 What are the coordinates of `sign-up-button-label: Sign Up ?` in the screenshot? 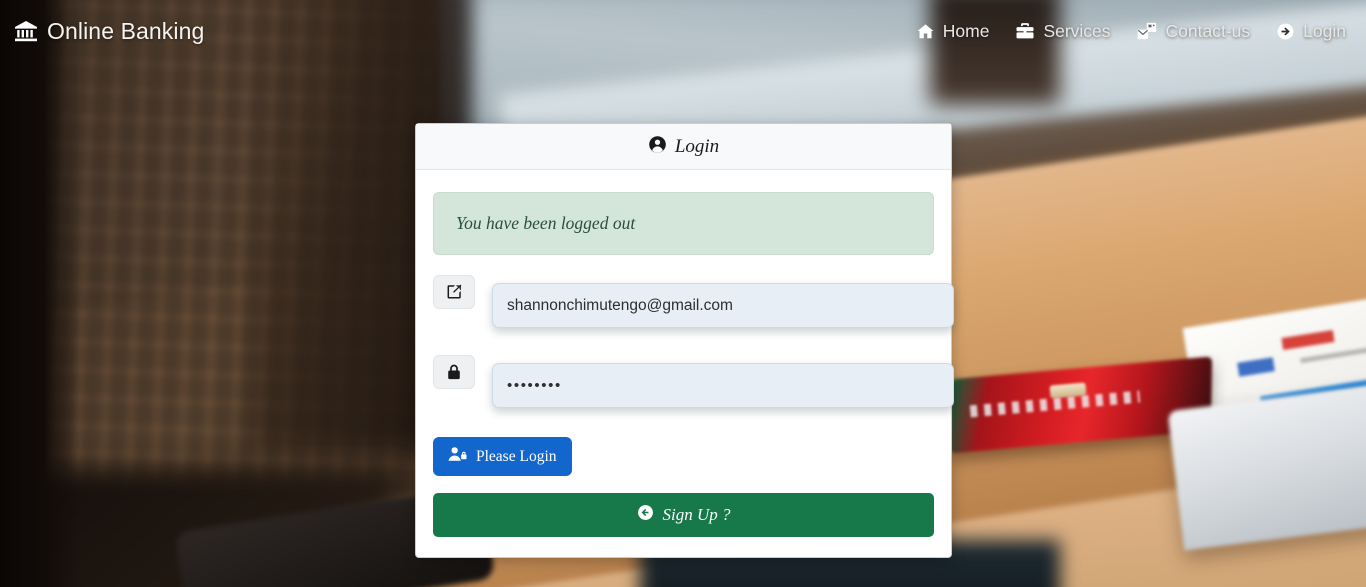 It's located at (696, 514).